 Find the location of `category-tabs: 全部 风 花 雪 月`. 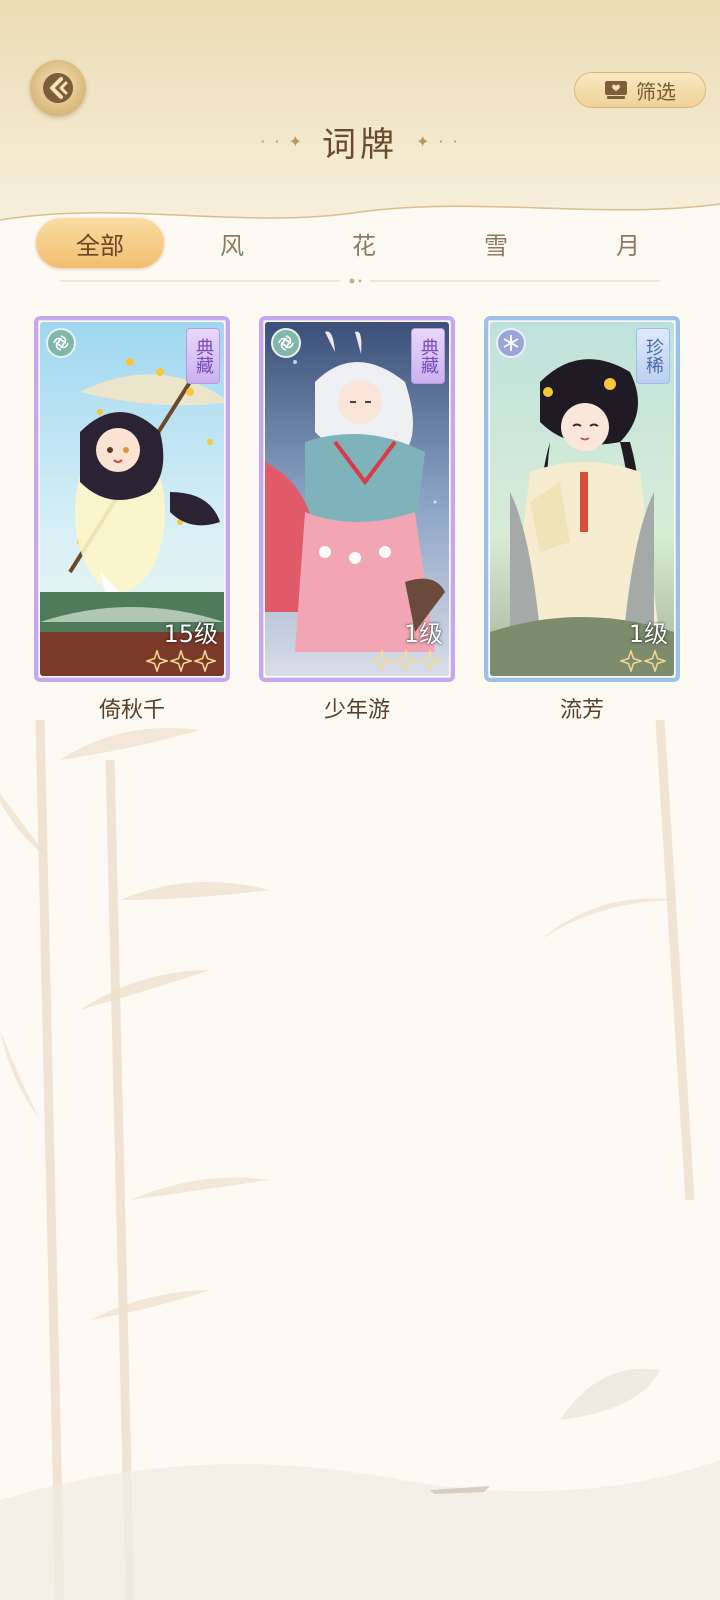

category-tabs: 全部 风 花 雪 月 is located at coordinates (366, 243).